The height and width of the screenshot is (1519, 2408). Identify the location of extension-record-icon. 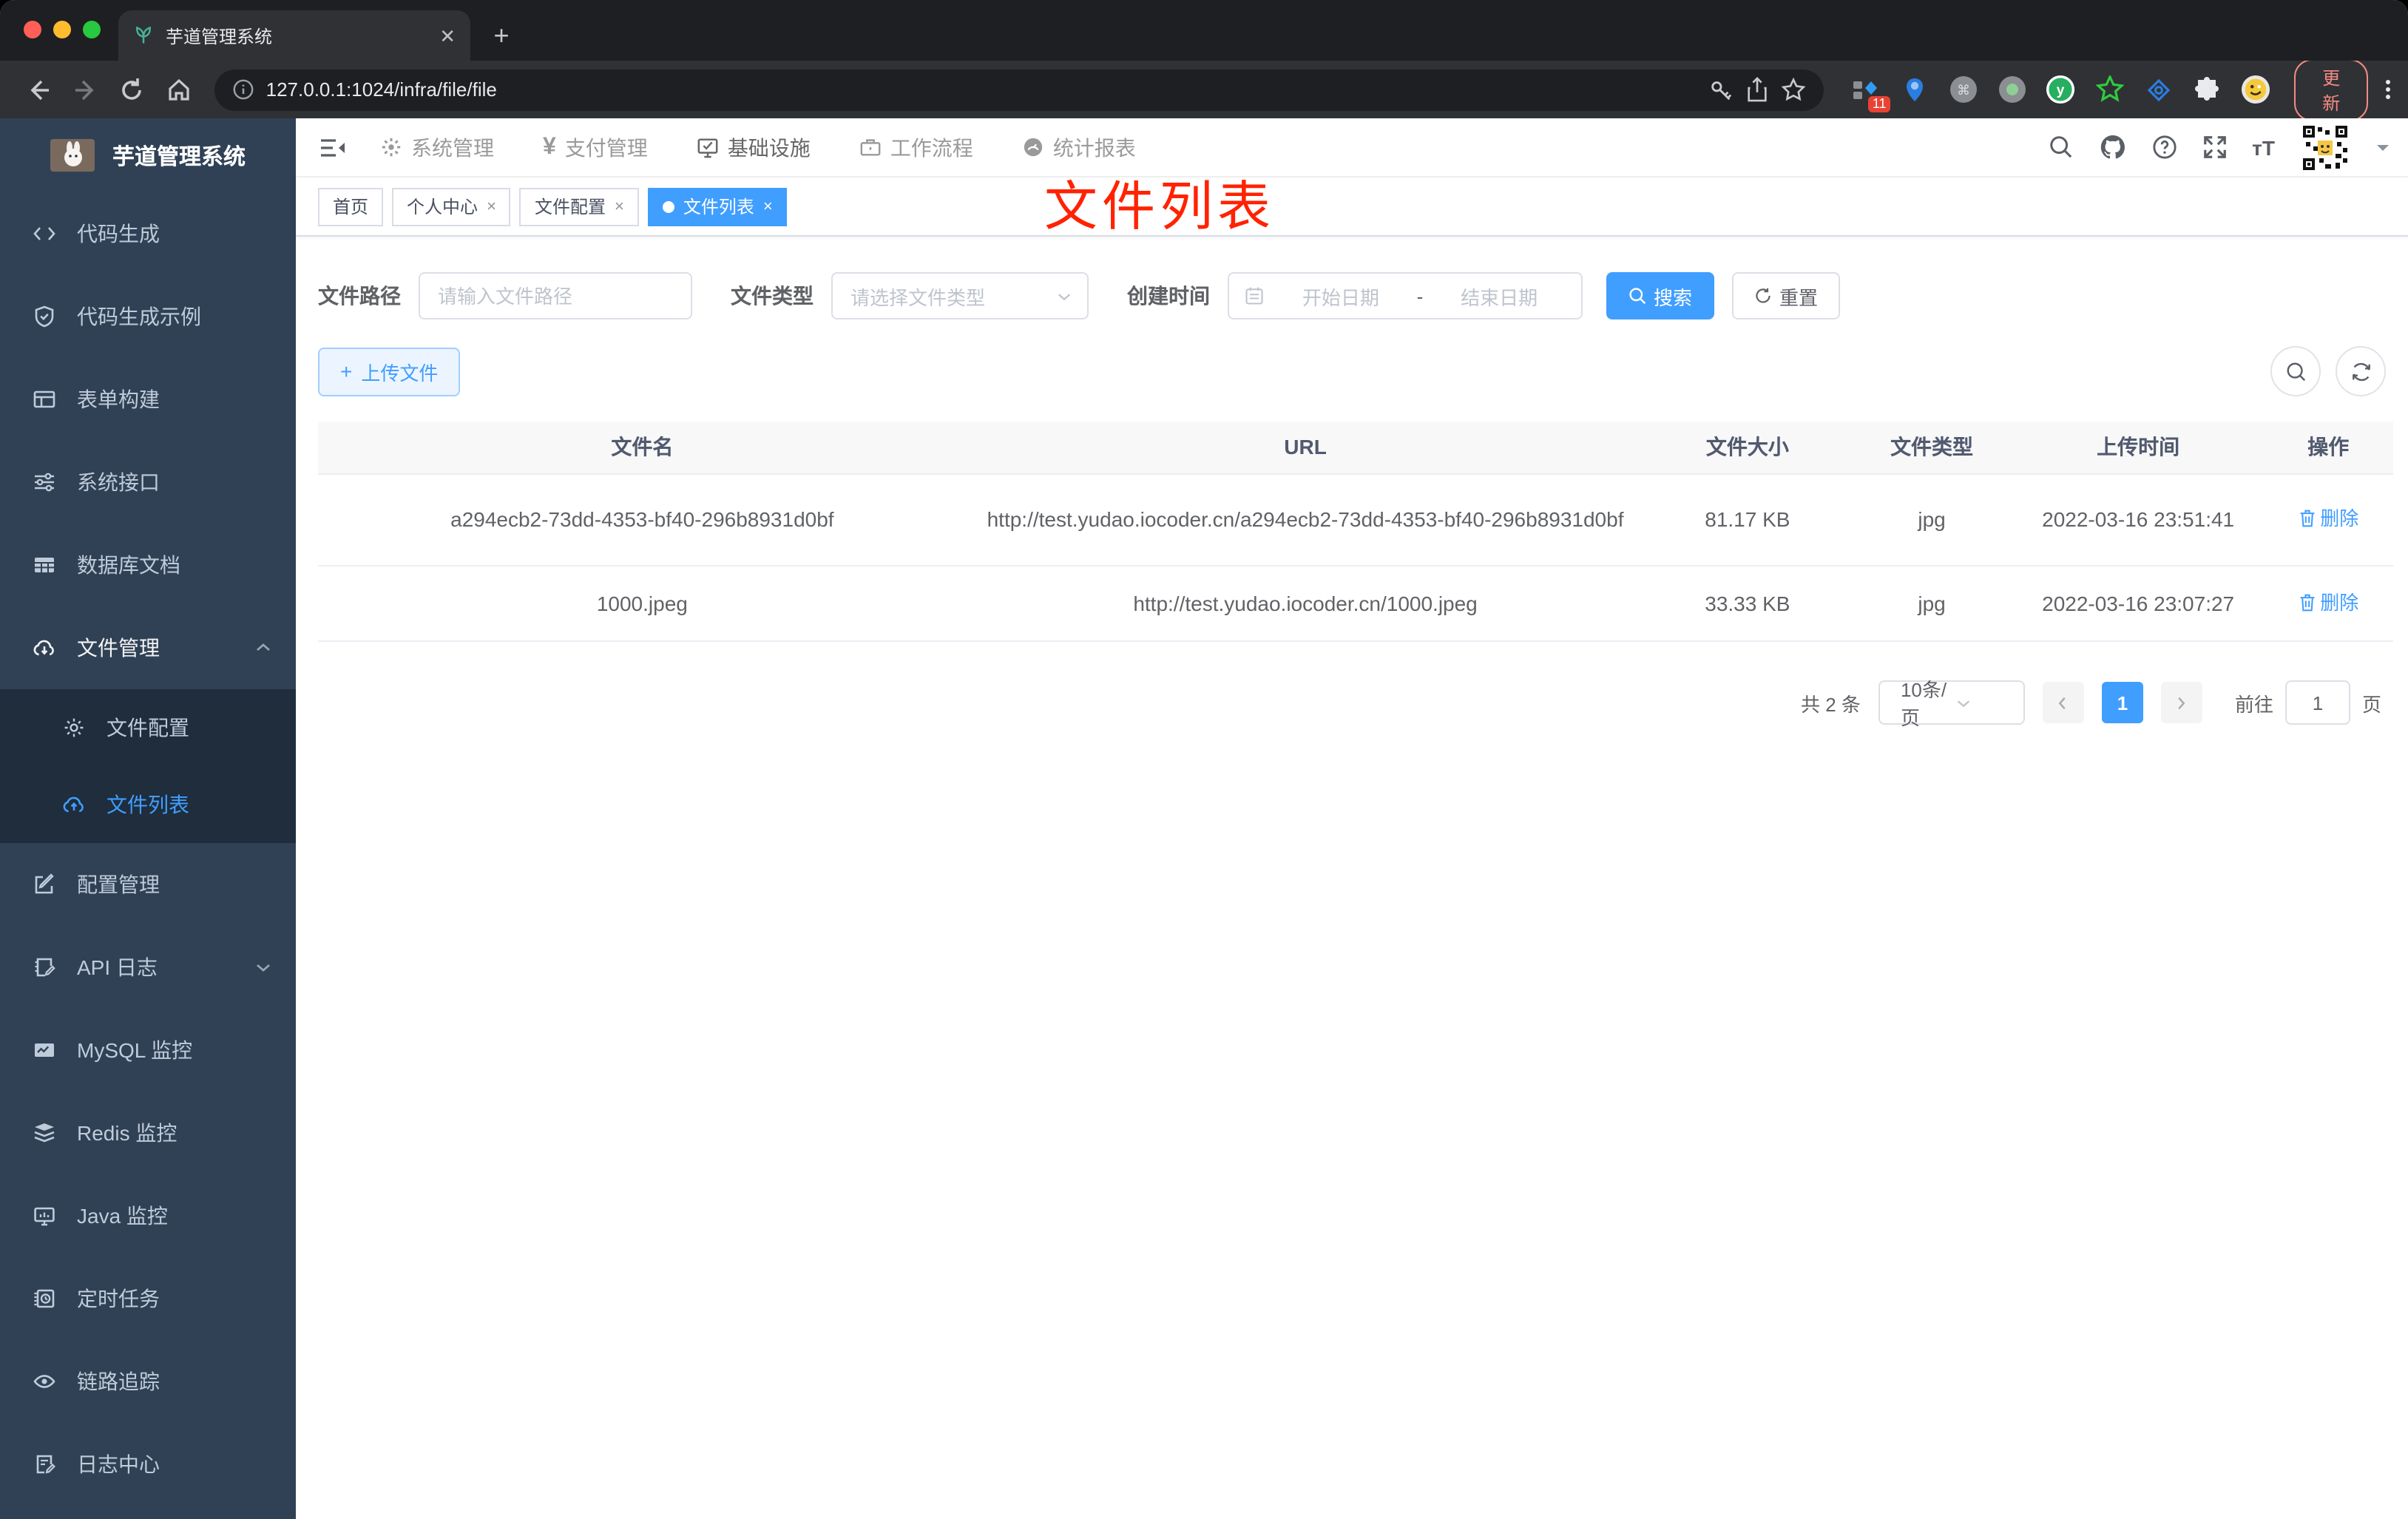
(2012, 89).